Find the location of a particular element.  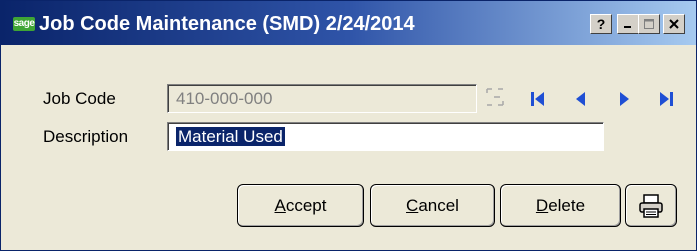

last-record-button is located at coordinates (666, 99).